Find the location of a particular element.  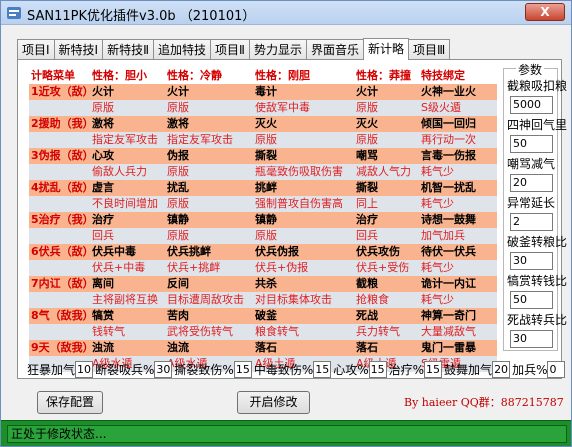

grid-header-cell: 计略菜单 is located at coordinates (53, 75).